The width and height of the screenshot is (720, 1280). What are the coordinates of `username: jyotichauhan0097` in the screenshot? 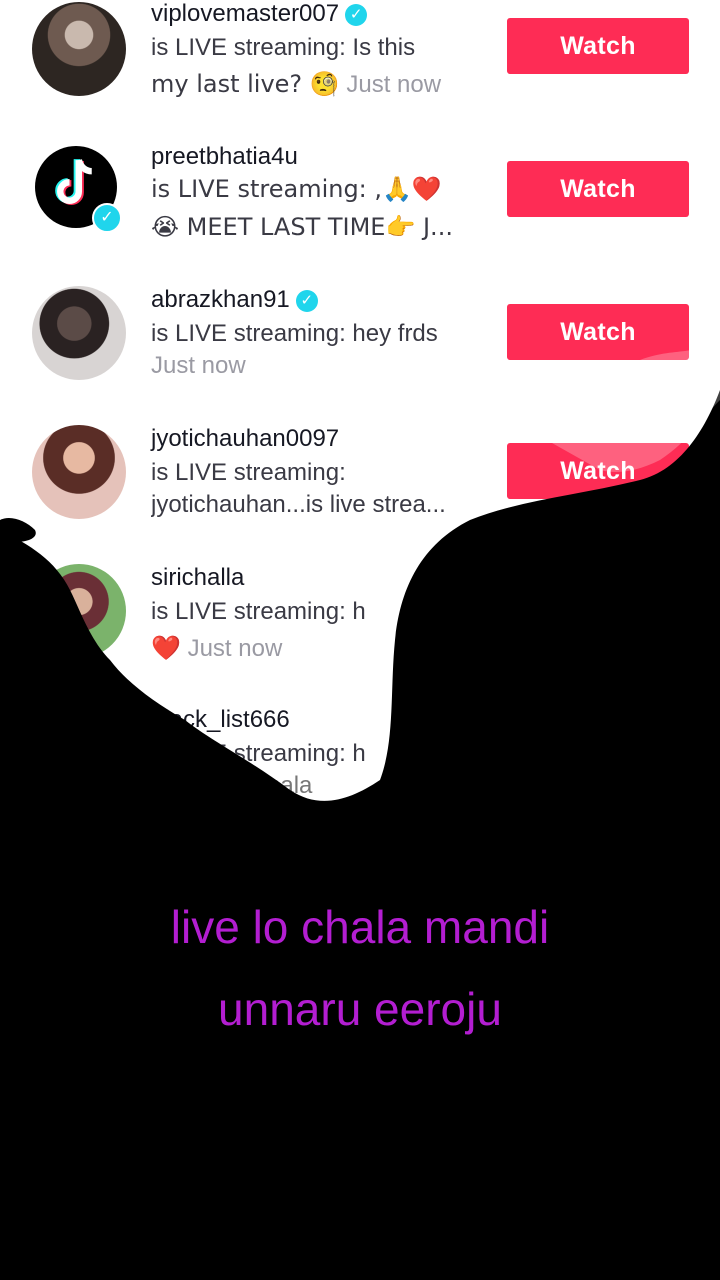 It's located at (245, 439).